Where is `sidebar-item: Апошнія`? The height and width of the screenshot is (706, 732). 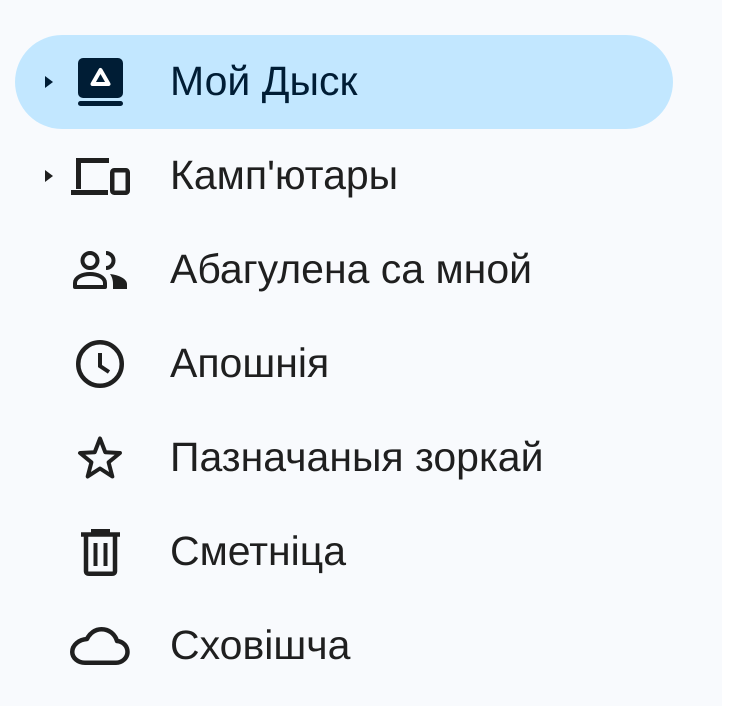
sidebar-item: Апошнія is located at coordinates (344, 364).